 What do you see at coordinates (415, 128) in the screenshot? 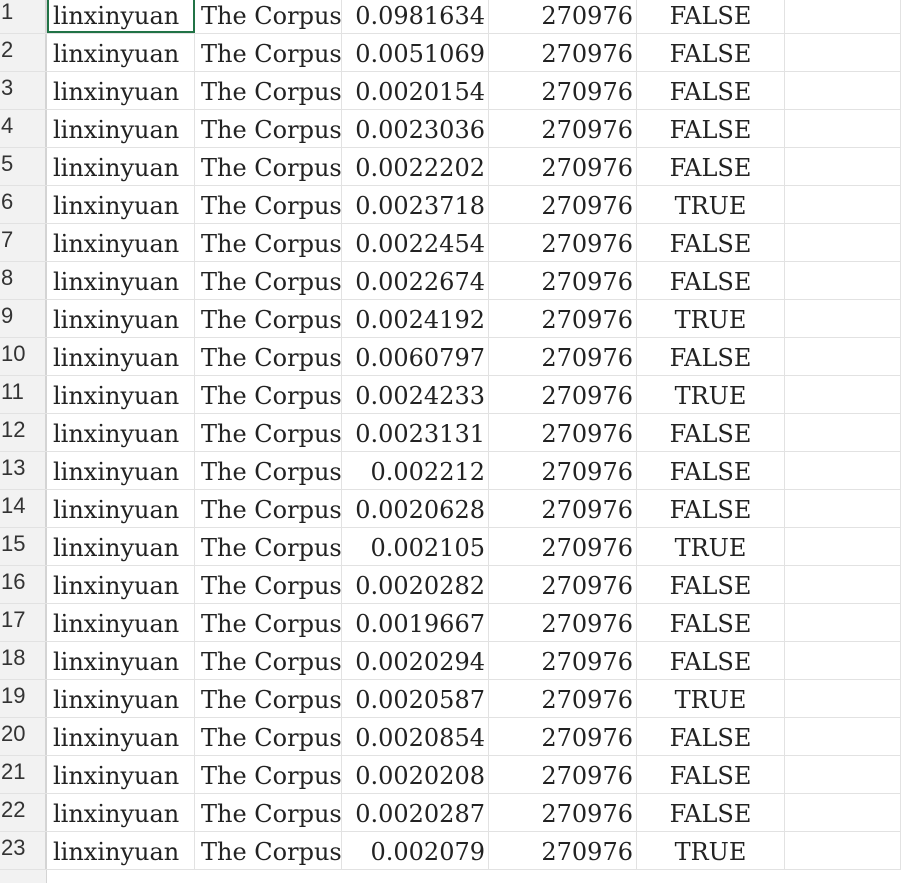
I see `cell-score: 0.0023036` at bounding box center [415, 128].